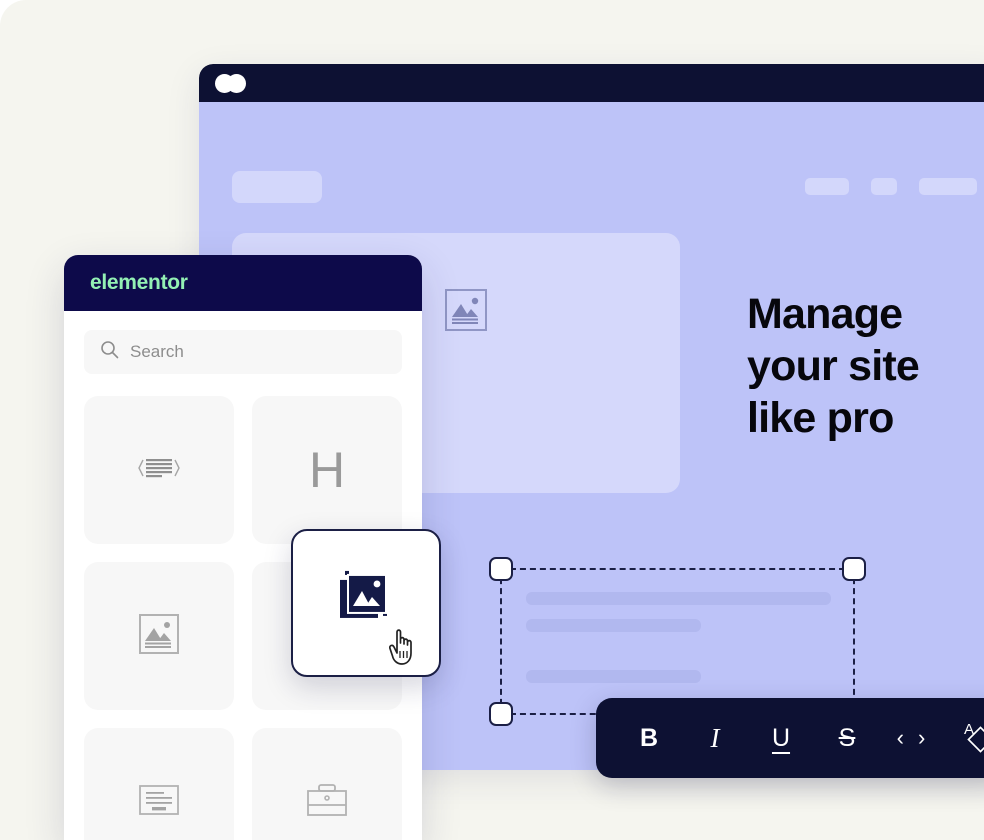 Image resolution: width=984 pixels, height=840 pixels. I want to click on search-input: Search, so click(243, 352).